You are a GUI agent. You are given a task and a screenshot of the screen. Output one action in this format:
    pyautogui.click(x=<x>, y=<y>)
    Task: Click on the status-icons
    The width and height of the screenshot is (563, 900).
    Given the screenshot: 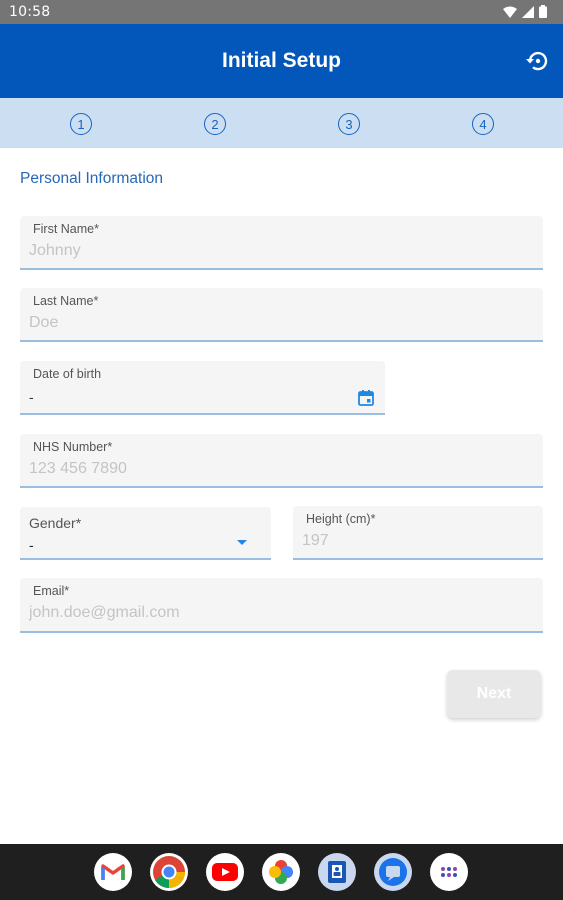 What is the action you would take?
    pyautogui.click(x=525, y=11)
    